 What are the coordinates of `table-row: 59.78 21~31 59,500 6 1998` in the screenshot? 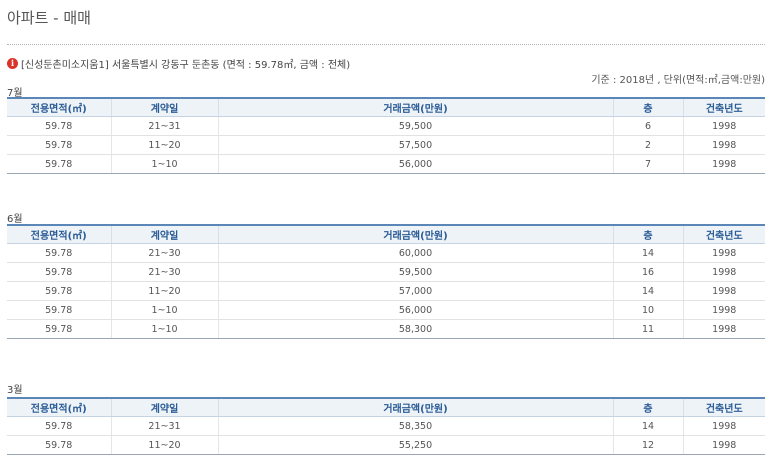 It's located at (386, 126).